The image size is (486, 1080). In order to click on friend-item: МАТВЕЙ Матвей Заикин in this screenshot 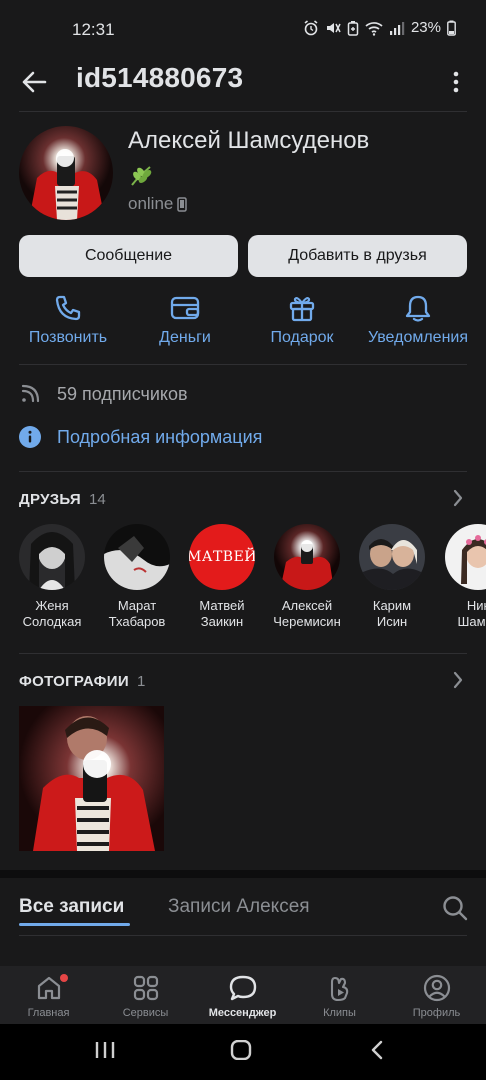, I will do `click(222, 577)`.